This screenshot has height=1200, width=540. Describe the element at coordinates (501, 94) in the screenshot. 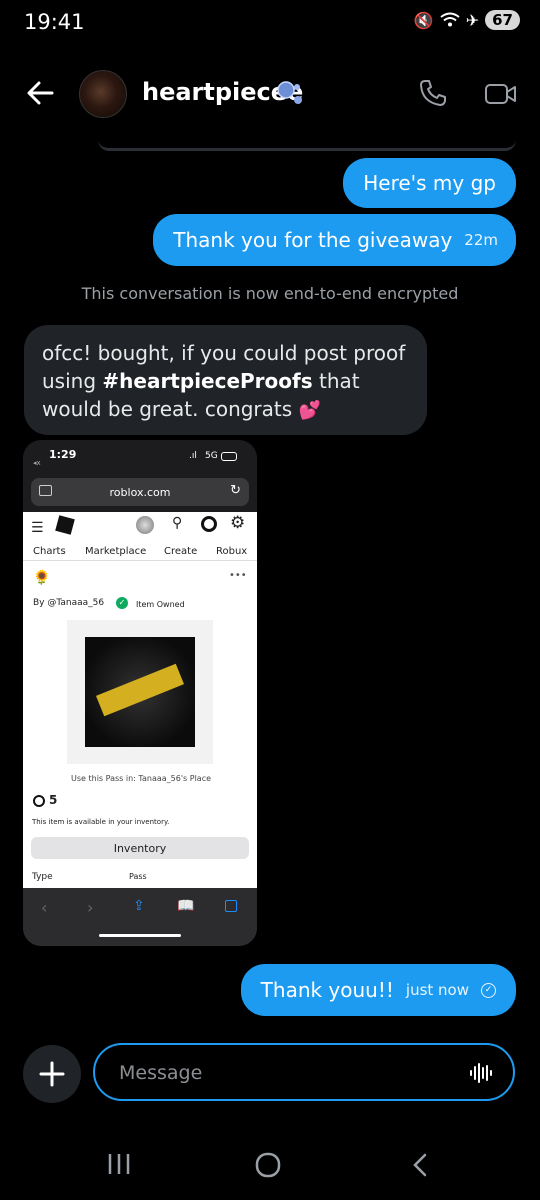

I see `video-call-icon` at that location.